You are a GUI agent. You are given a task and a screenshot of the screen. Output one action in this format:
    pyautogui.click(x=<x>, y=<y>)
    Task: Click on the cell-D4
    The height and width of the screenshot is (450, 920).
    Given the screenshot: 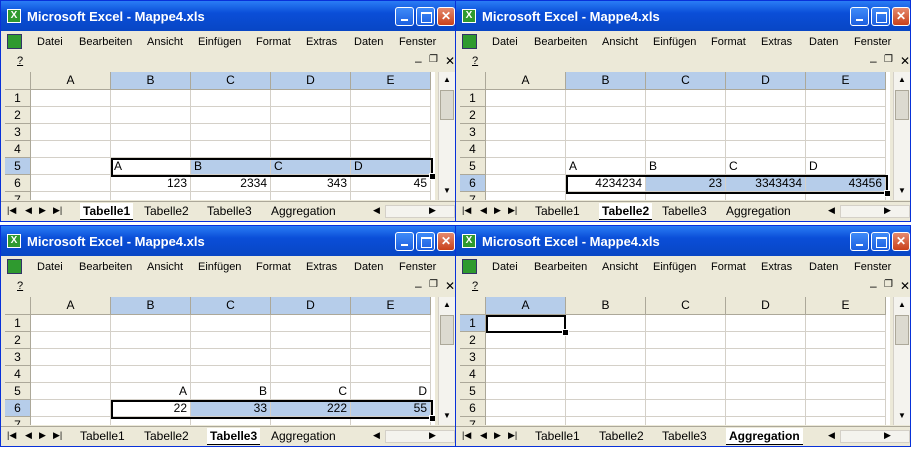 What is the action you would take?
    pyautogui.click(x=766, y=149)
    